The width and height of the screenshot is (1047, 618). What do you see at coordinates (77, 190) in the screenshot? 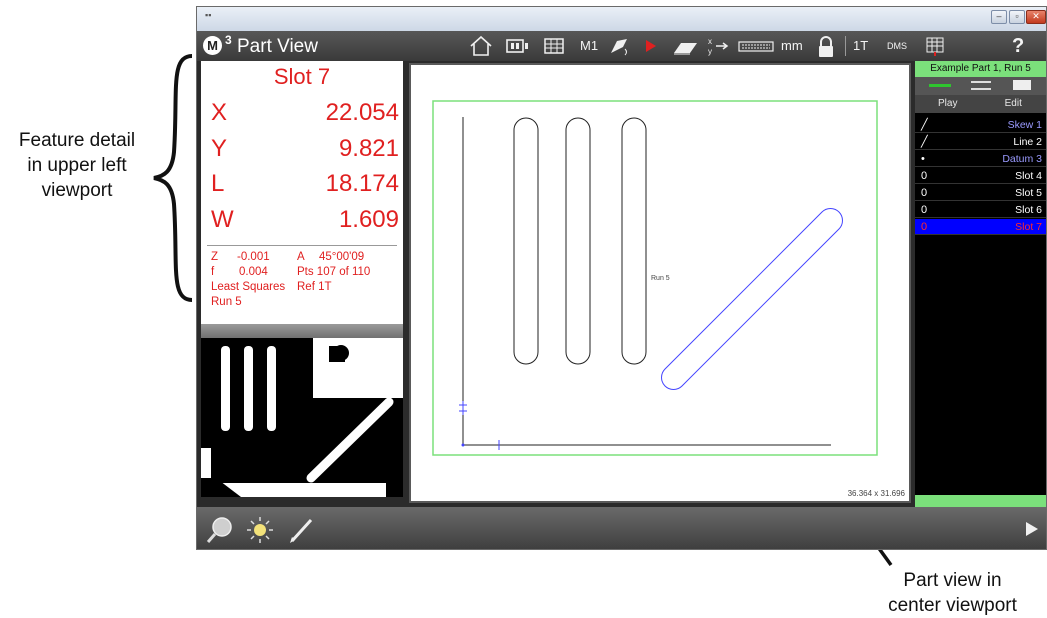
I see `annotation-line: viewport` at bounding box center [77, 190].